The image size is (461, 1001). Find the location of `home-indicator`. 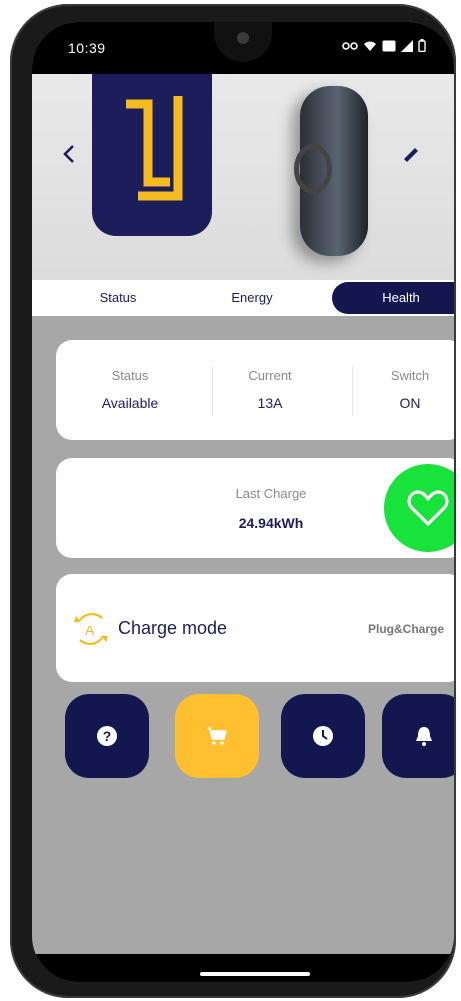

home-indicator is located at coordinates (255, 974).